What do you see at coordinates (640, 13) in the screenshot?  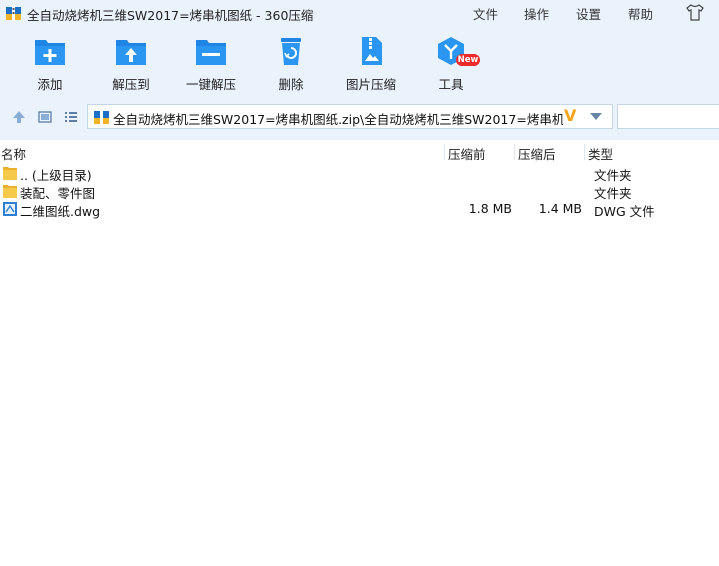 I see `menu-help: 帮助` at bounding box center [640, 13].